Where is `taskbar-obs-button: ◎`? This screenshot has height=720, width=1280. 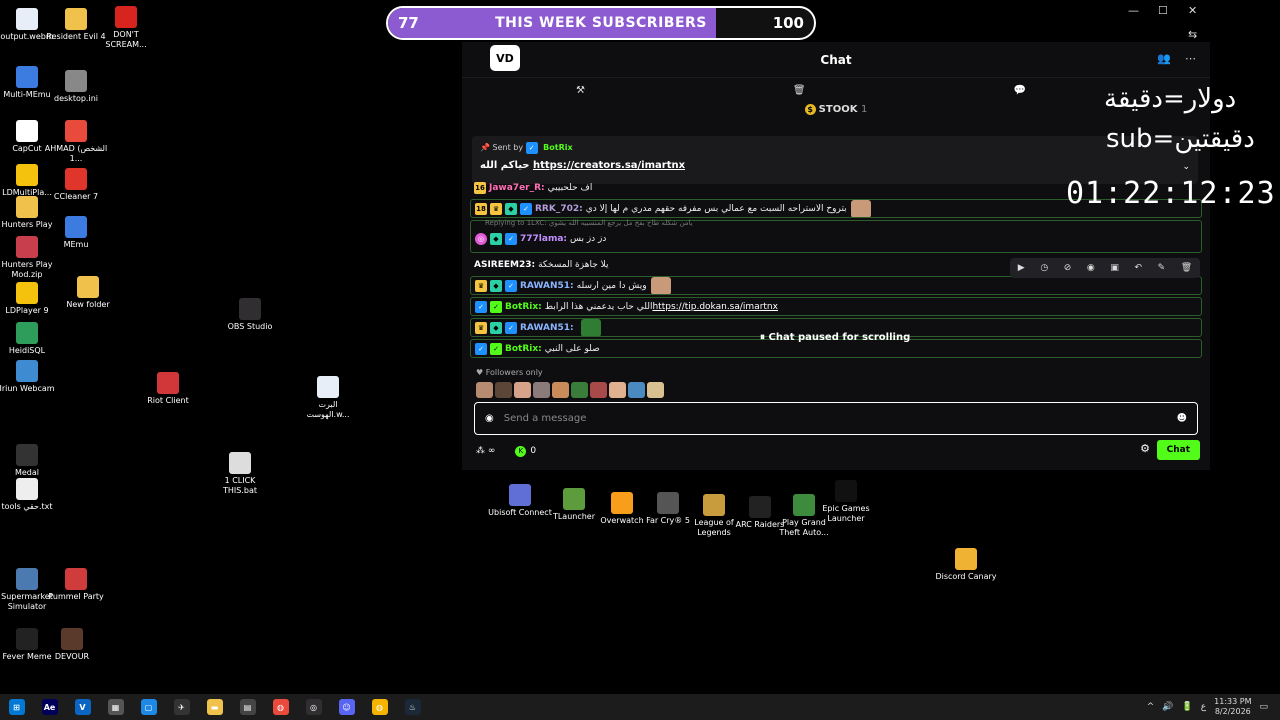 taskbar-obs-button: ◎ is located at coordinates (313, 707).